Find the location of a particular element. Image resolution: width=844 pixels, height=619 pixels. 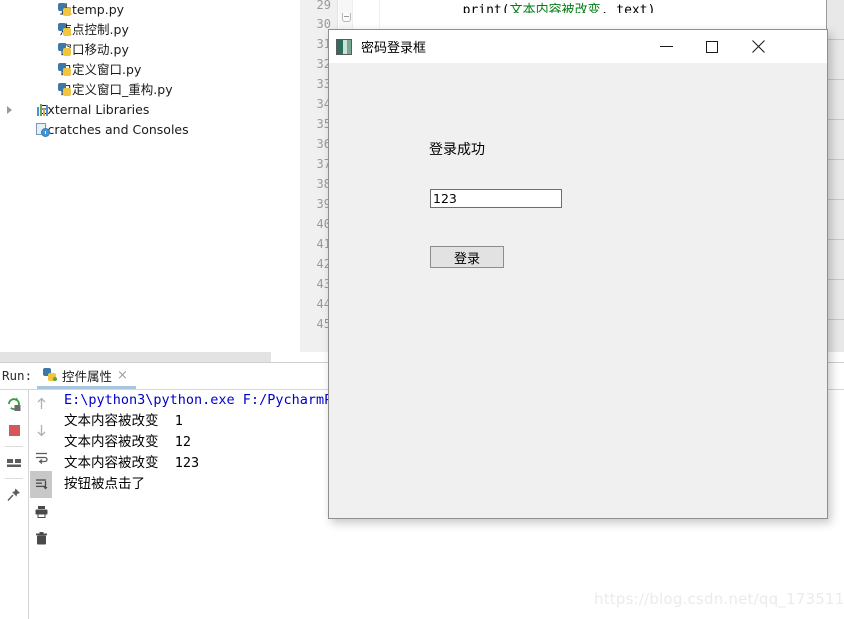

chevron-right-icon is located at coordinates (9, 110).